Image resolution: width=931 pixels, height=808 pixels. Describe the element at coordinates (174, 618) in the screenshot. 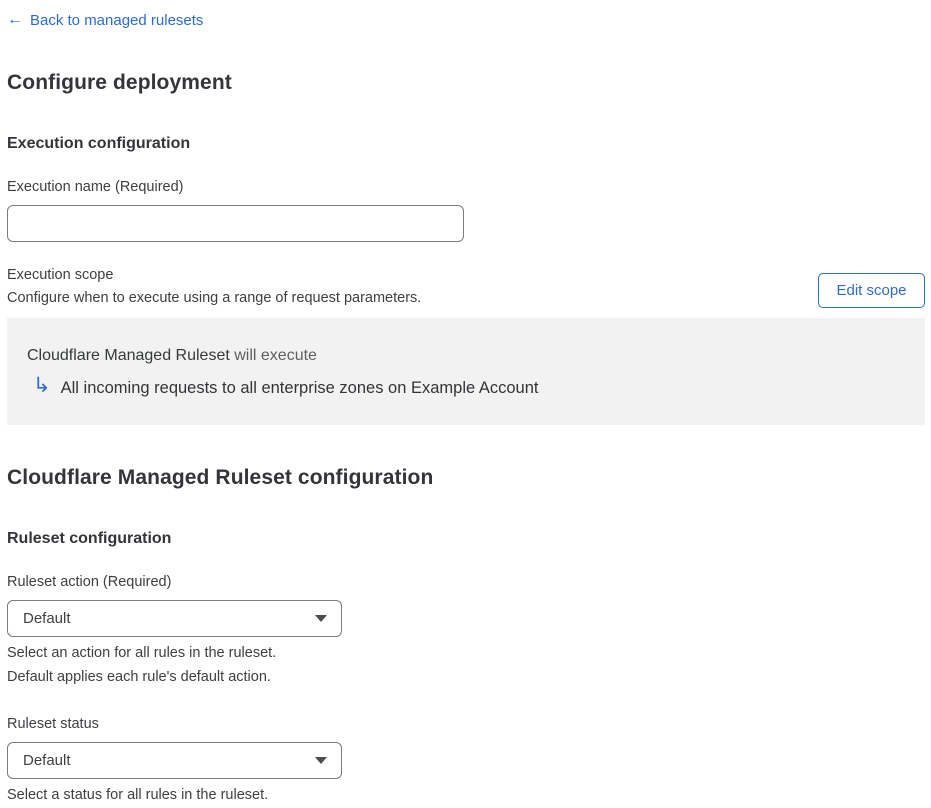

I see `ruleset-action-dropdown: Default` at that location.